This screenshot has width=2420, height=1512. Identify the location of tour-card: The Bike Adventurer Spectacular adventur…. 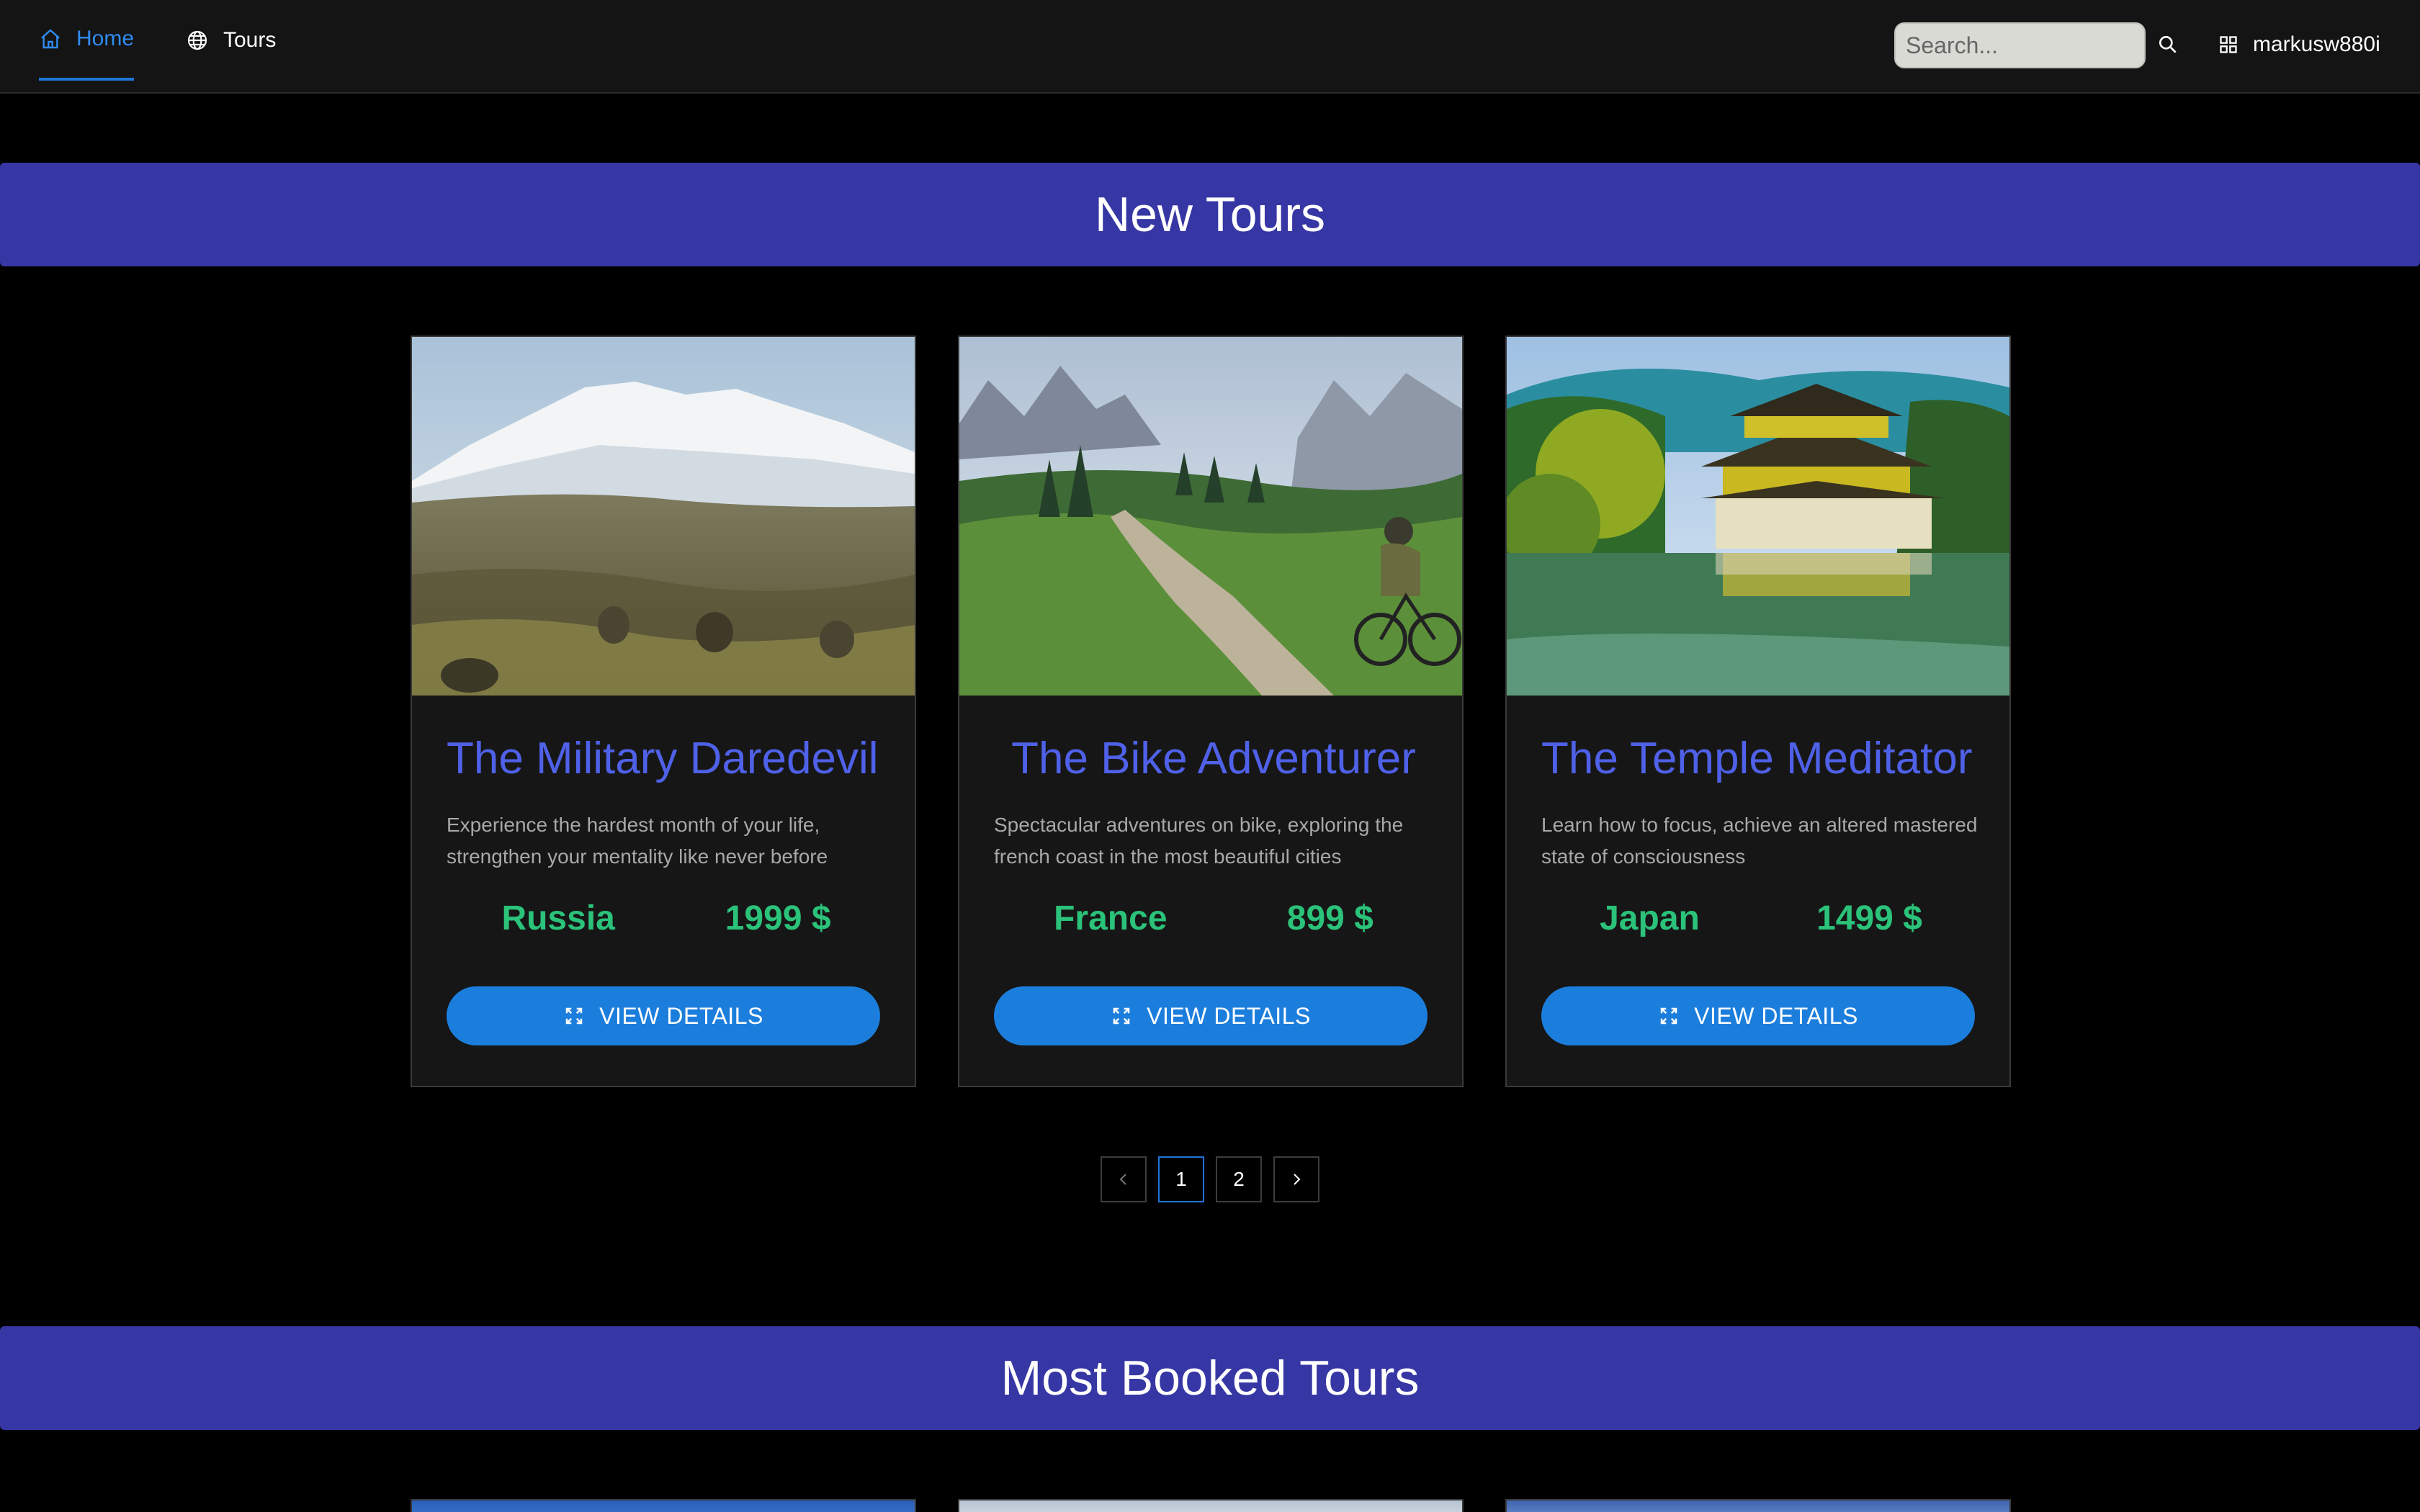
(1211, 711).